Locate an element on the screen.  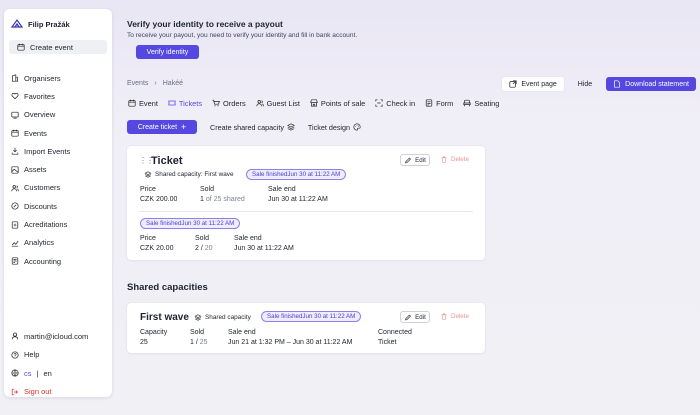
globe-icon is located at coordinates (15, 373).